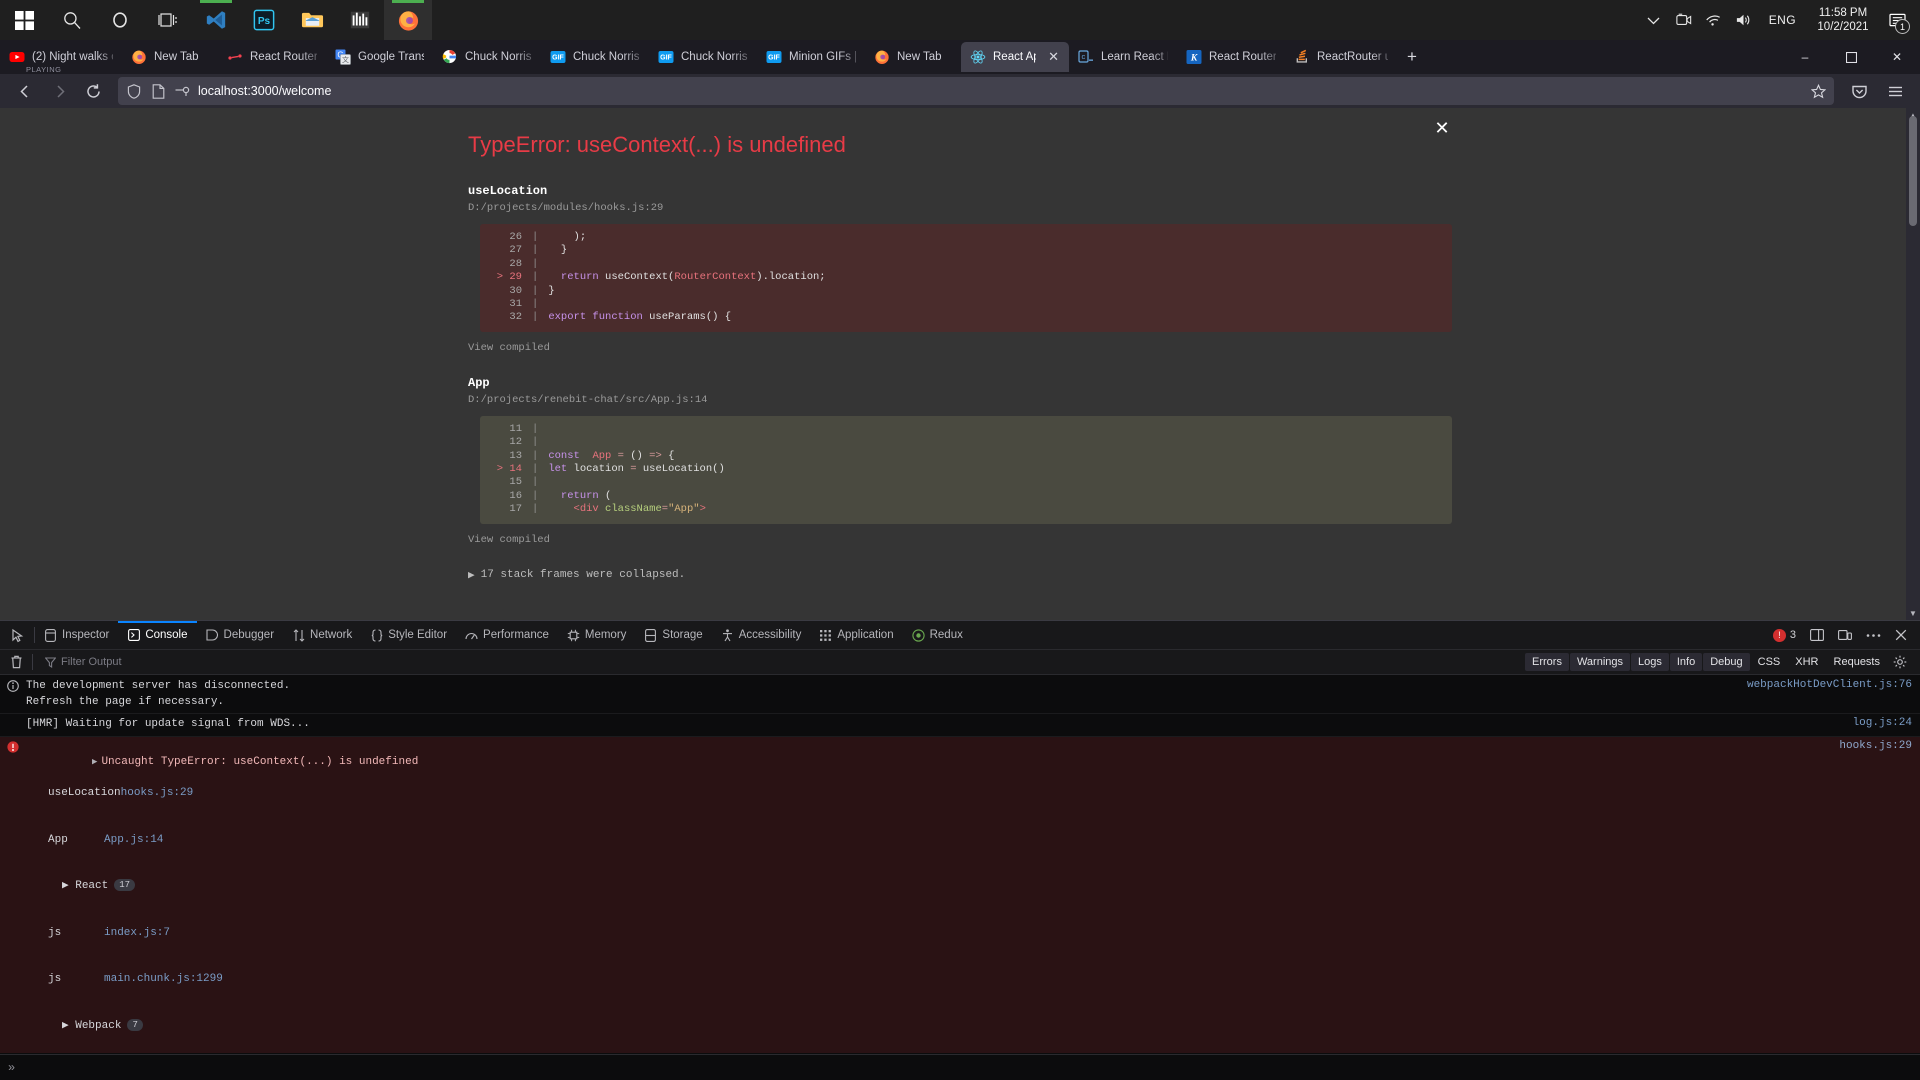 This screenshot has height=1080, width=1920. I want to click on tab-network: Network, so click(322, 635).